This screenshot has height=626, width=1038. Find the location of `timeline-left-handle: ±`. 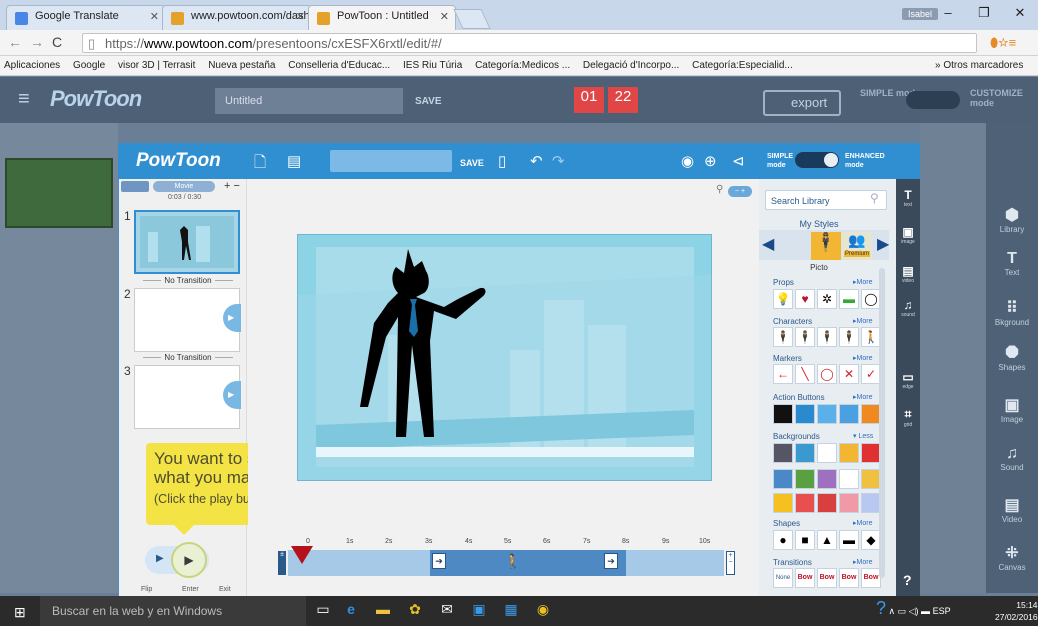

timeline-left-handle: ± is located at coordinates (282, 563).